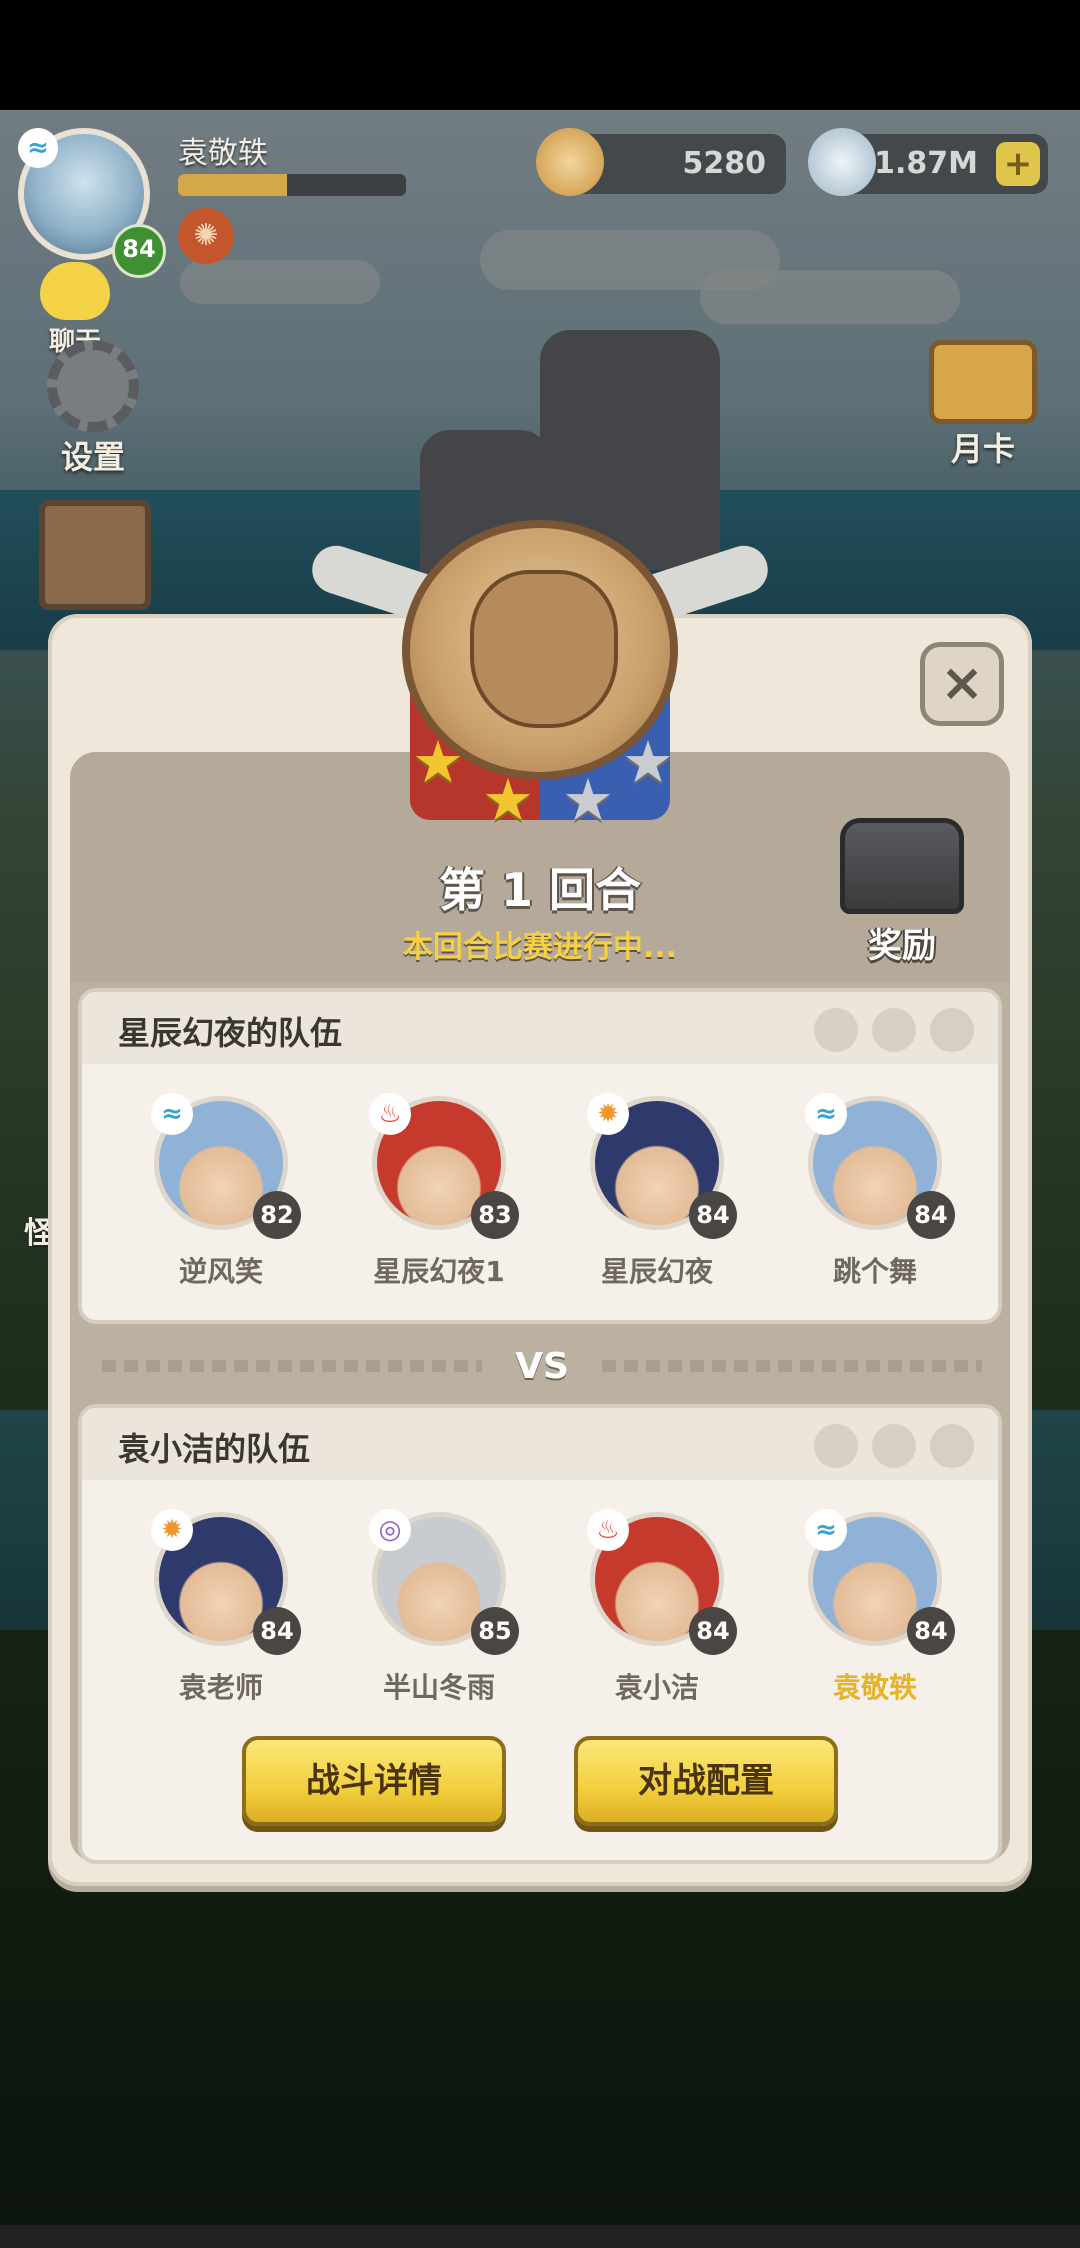 This screenshot has height=2248, width=1080. I want to click on settings-button: 设置, so click(93, 409).